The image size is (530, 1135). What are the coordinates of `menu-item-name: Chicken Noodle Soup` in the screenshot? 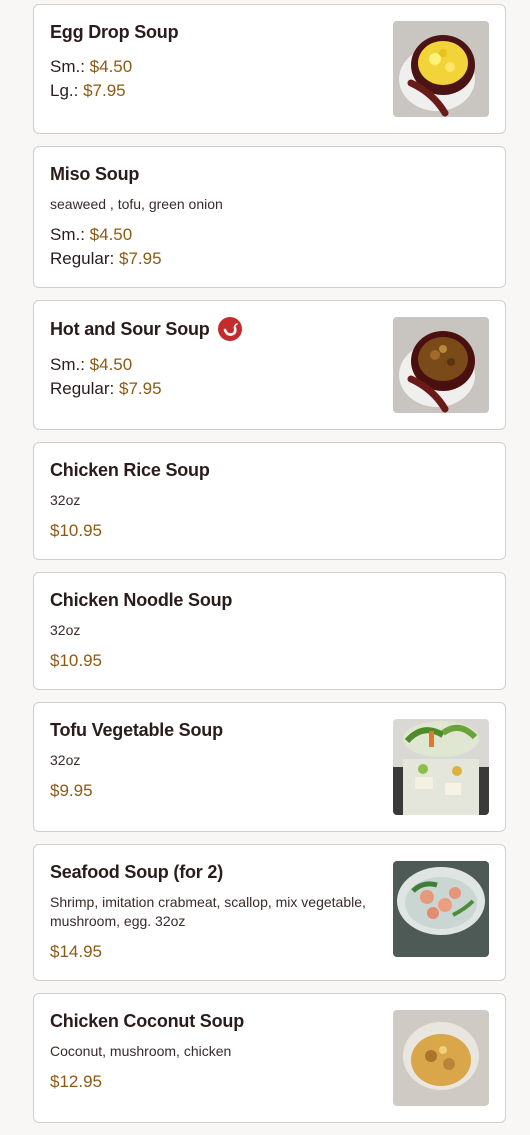 It's located at (141, 600).